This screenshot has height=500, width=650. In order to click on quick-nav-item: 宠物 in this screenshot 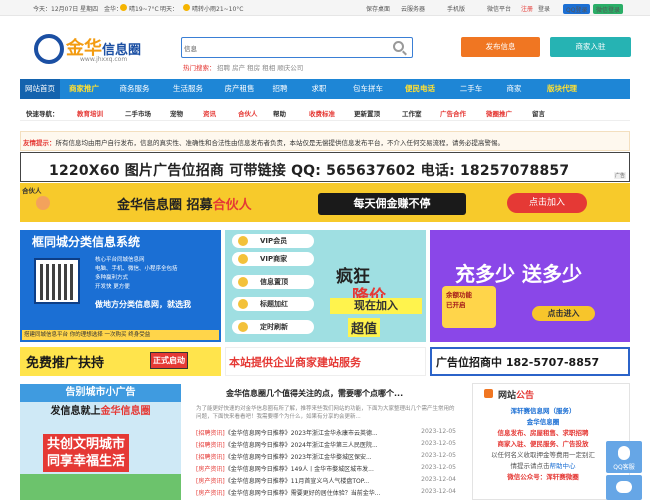, I will do `click(176, 113)`.